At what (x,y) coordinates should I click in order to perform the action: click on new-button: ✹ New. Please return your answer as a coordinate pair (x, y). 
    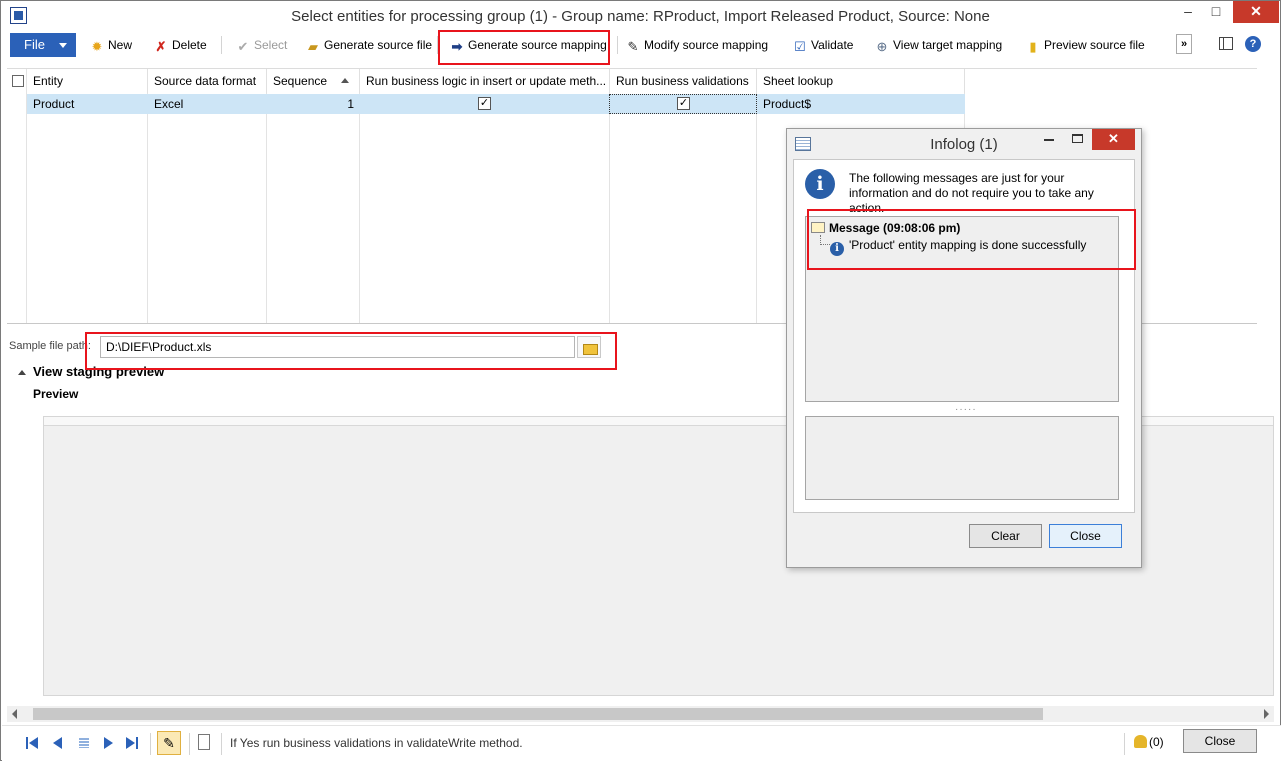
    Looking at the image, I should click on (110, 45).